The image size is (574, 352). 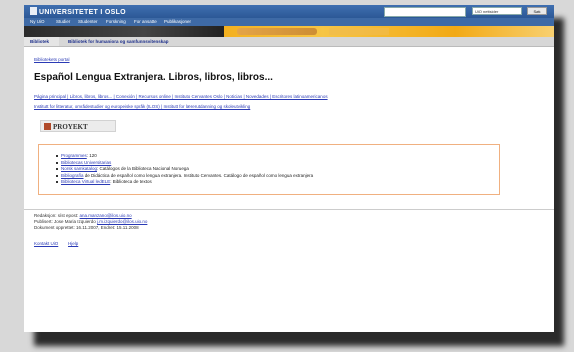 I want to click on uio-logo: UNIVERSITETET I OSLO, so click(x=78, y=11).